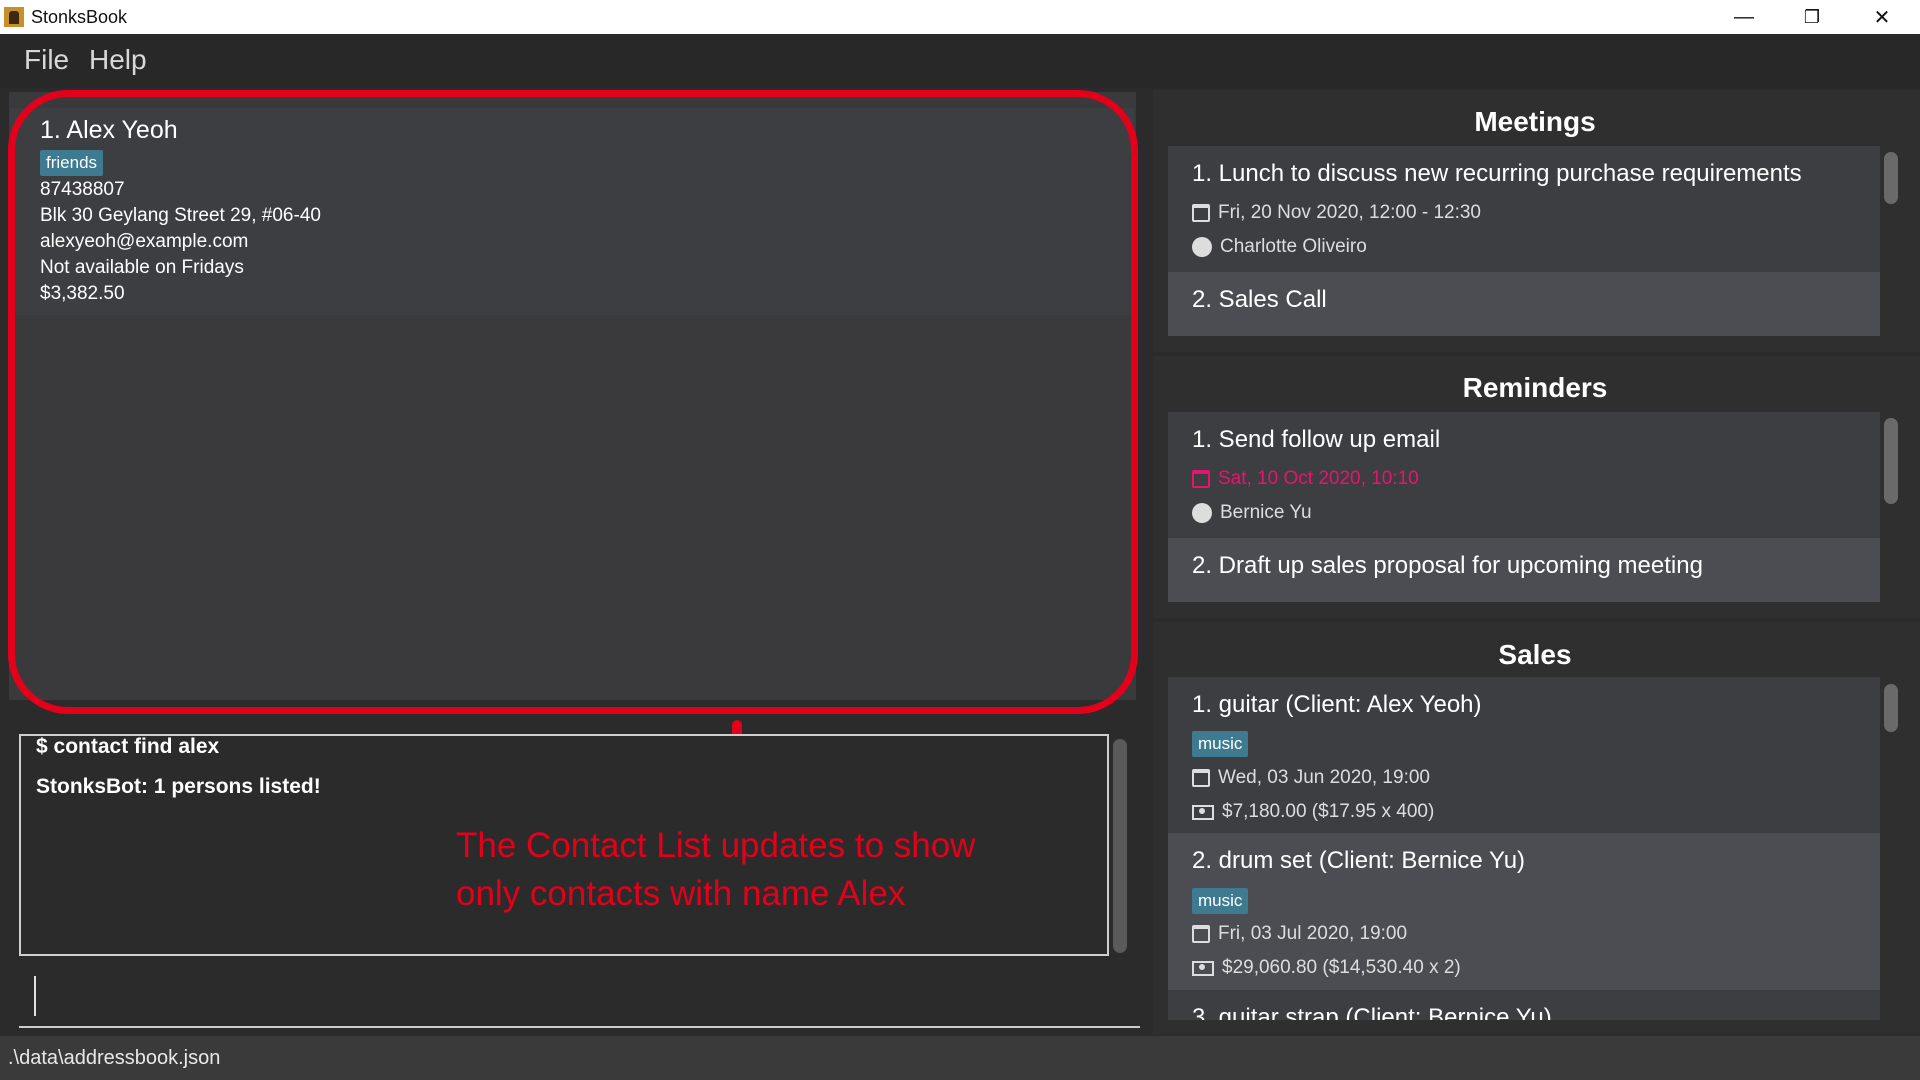 The width and height of the screenshot is (1920, 1080). What do you see at coordinates (114, 1058) in the screenshot?
I see `status-file-path: .\data\addressbook.json` at bounding box center [114, 1058].